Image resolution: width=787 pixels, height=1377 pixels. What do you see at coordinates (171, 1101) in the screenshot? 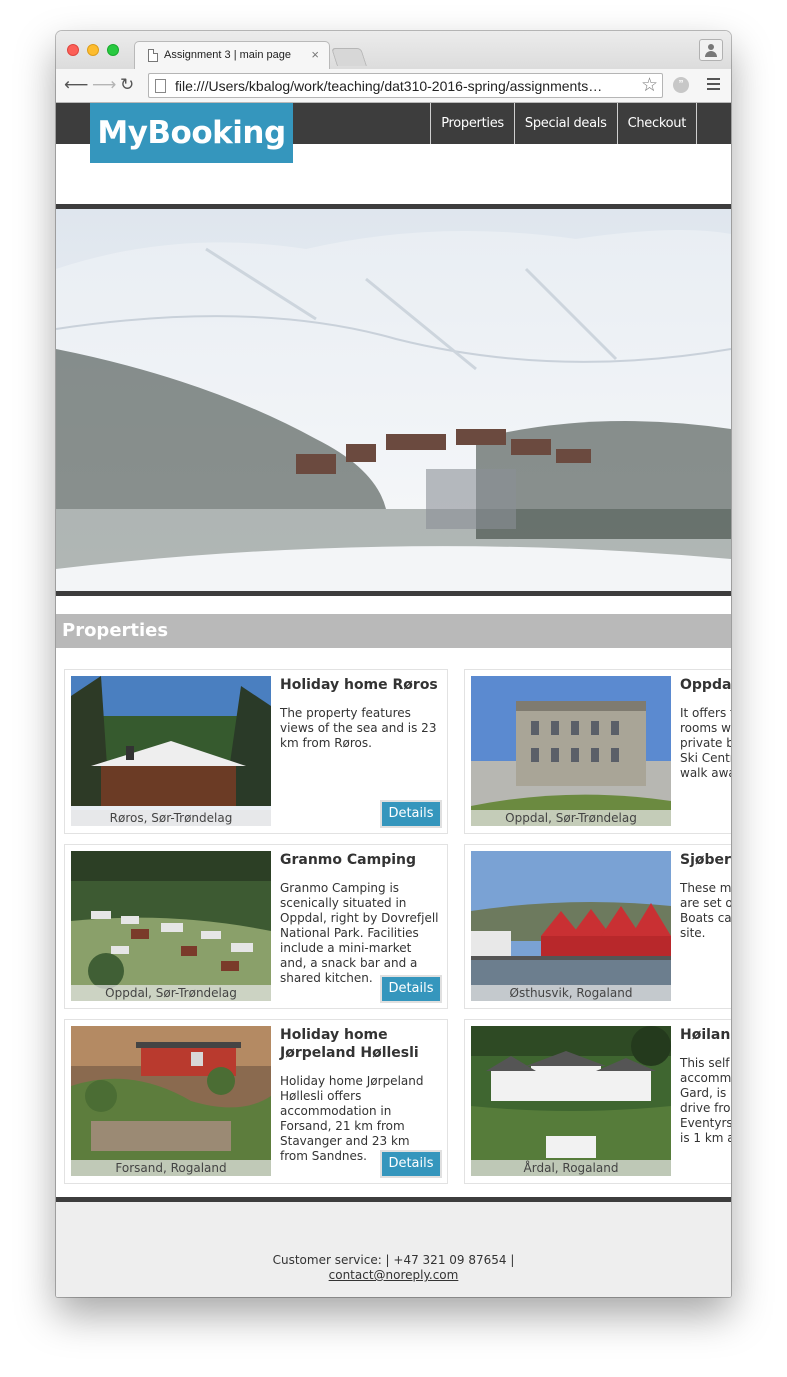
I see `property-image: Forsand, Rogaland` at bounding box center [171, 1101].